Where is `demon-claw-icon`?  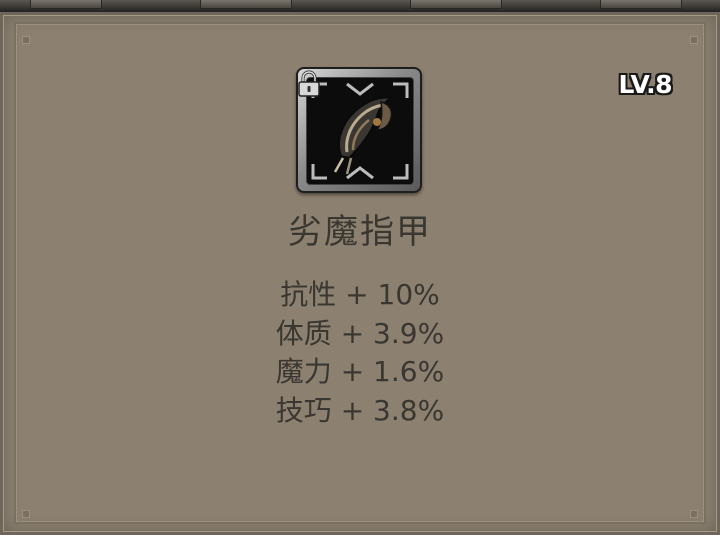
demon-claw-icon is located at coordinates (360, 131).